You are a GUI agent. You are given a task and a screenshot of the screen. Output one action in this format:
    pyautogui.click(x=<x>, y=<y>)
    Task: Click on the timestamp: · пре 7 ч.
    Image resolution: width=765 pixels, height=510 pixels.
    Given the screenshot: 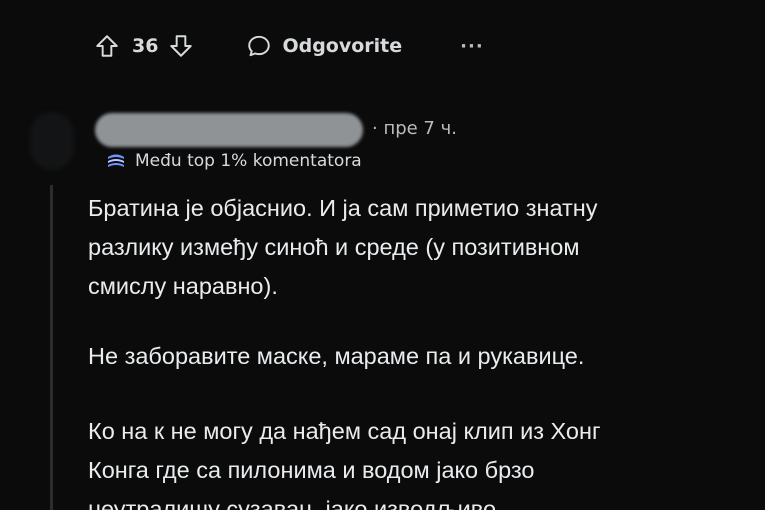 What is the action you would take?
    pyautogui.click(x=414, y=128)
    